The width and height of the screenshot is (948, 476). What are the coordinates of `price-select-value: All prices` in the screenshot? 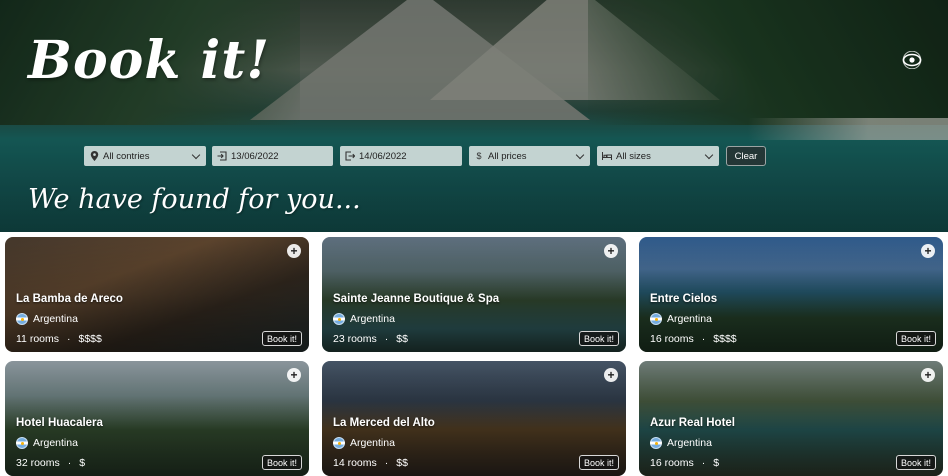 It's located at (507, 156).